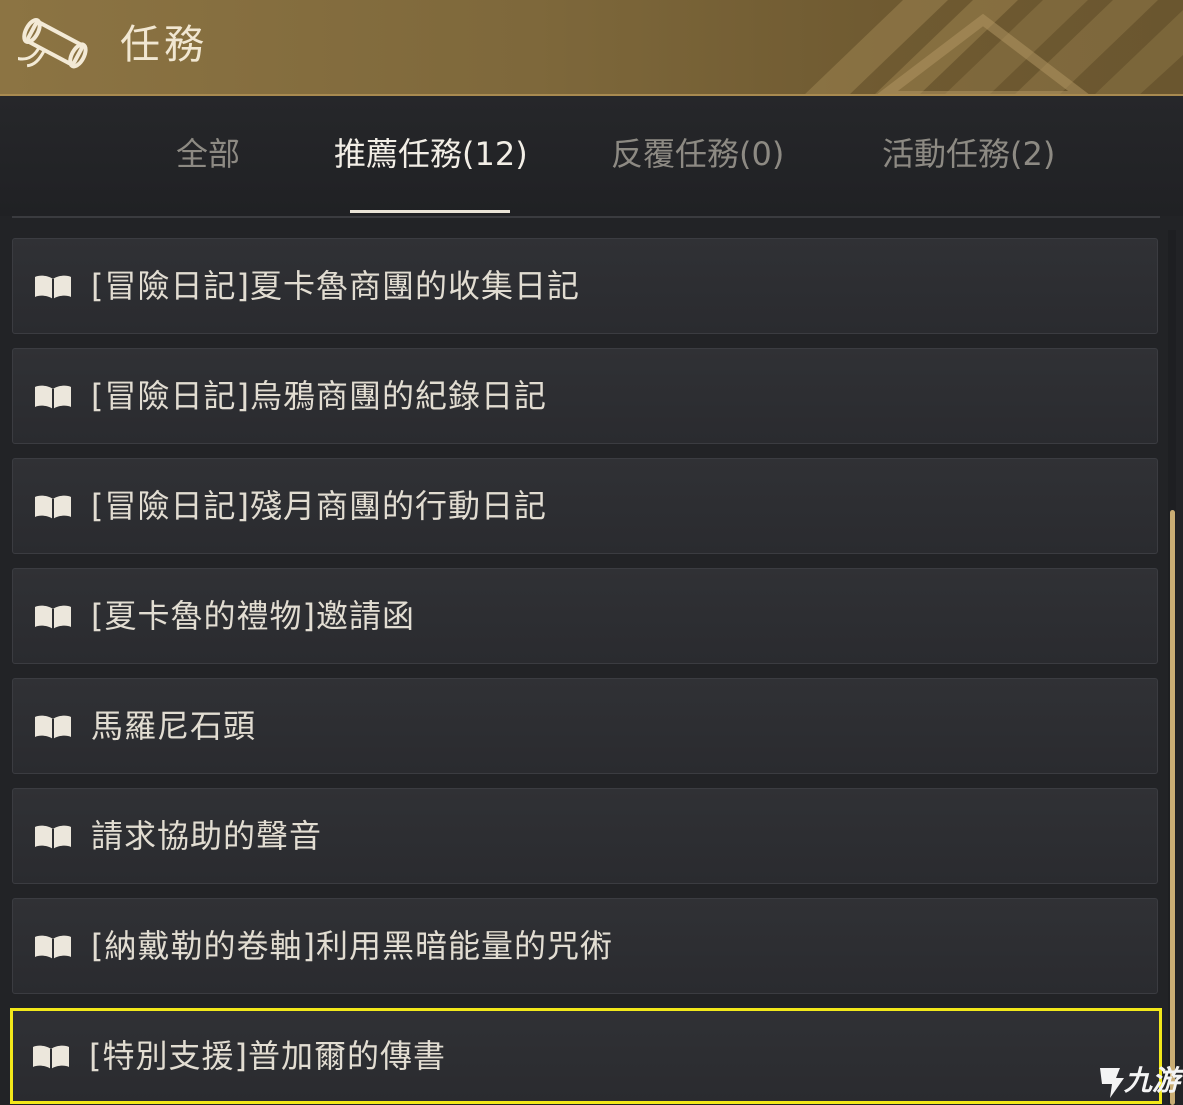 The width and height of the screenshot is (1183, 1105). Describe the element at coordinates (208, 154) in the screenshot. I see `tab-all: 全部` at that location.